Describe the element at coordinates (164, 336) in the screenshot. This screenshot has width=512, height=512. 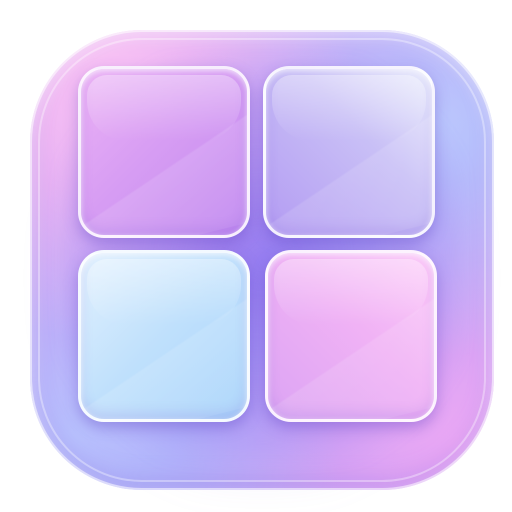
I see `grid-tile-bottom-left` at that location.